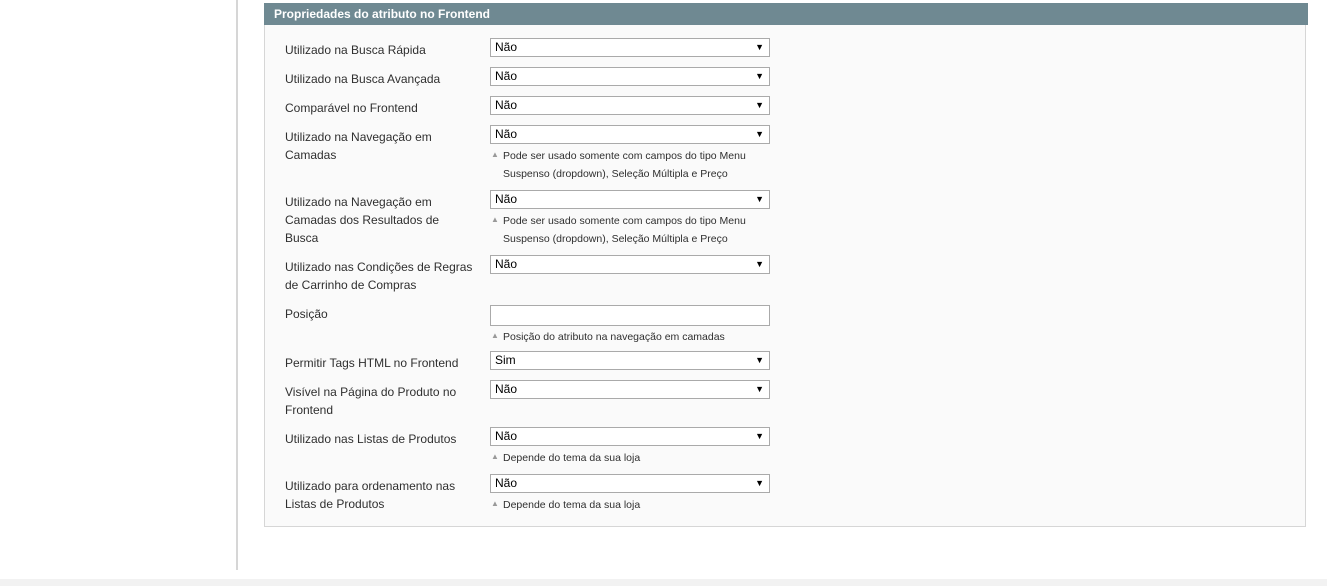 The image size is (1327, 586). What do you see at coordinates (237, 285) in the screenshot?
I see `left-column-divider` at bounding box center [237, 285].